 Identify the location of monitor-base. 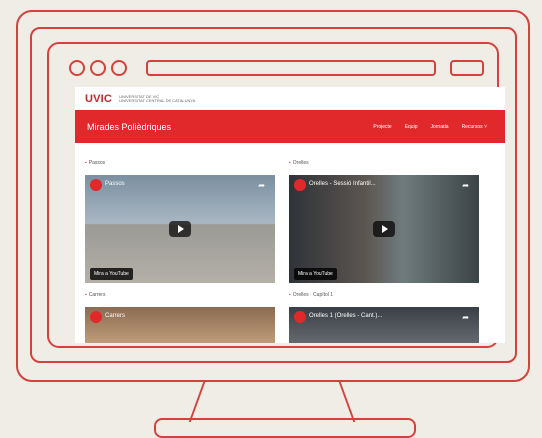
(285, 428).